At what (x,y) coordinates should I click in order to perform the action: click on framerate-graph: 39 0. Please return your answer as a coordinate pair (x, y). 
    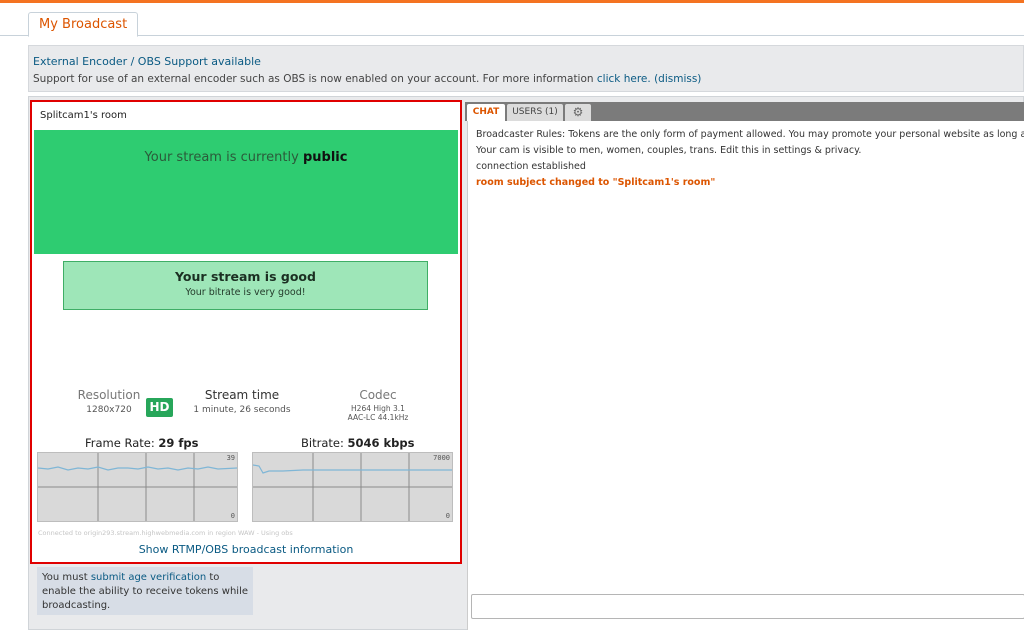
    Looking at the image, I should click on (137, 487).